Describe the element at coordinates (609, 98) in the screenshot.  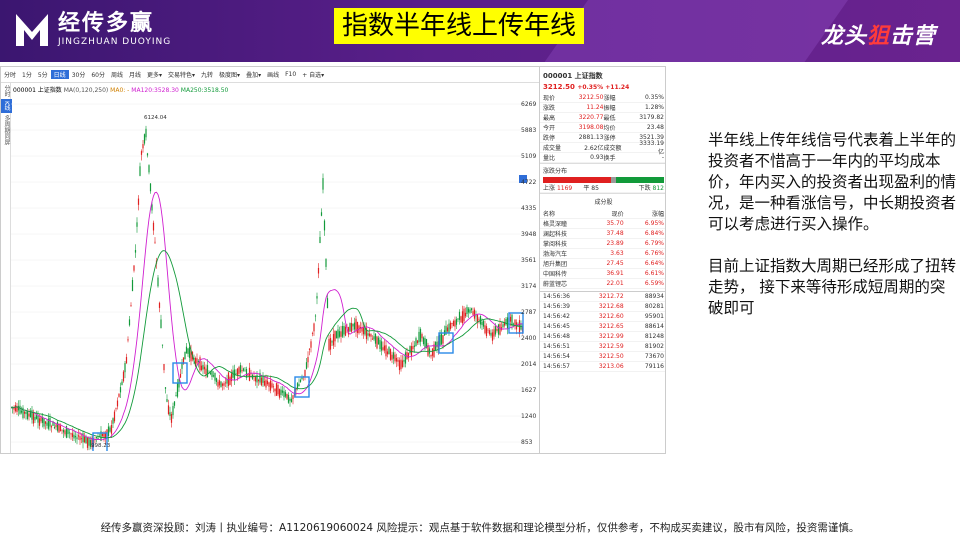
I see `quote-cell: 涨幅` at that location.